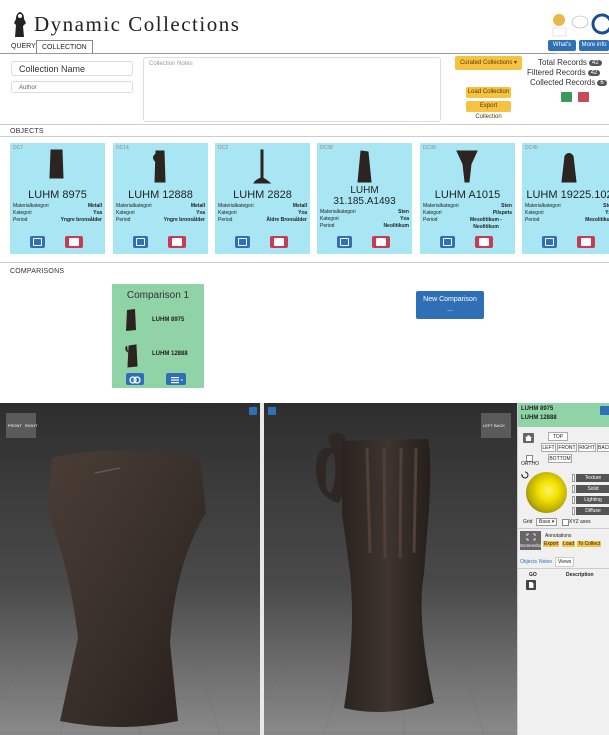  What do you see at coordinates (531, 545) in the screenshot?
I see `screenshot-label: Screenshot` at bounding box center [531, 545].